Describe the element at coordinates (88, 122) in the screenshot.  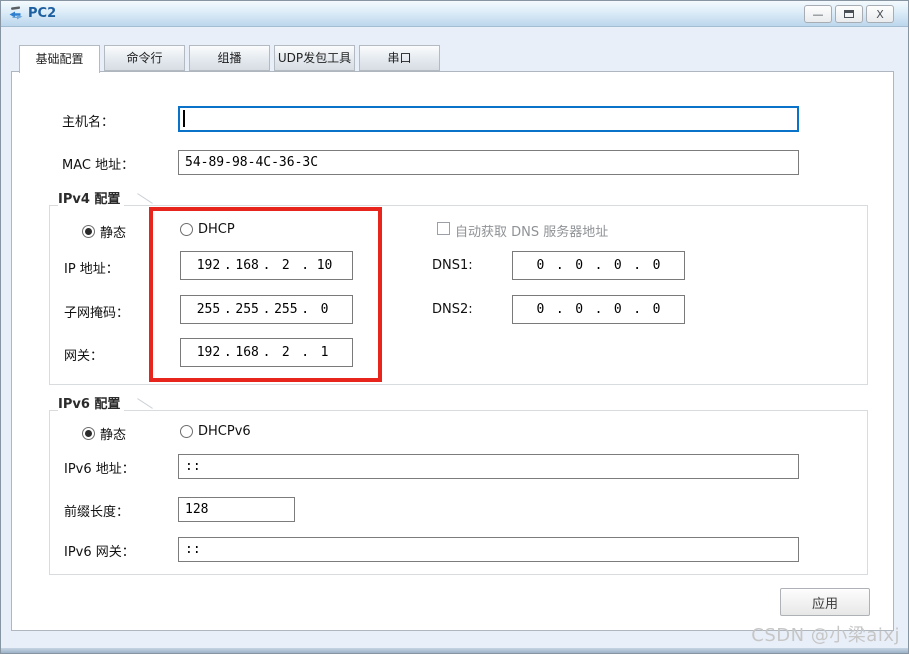
I see `hostname-label: 主机名：` at that location.